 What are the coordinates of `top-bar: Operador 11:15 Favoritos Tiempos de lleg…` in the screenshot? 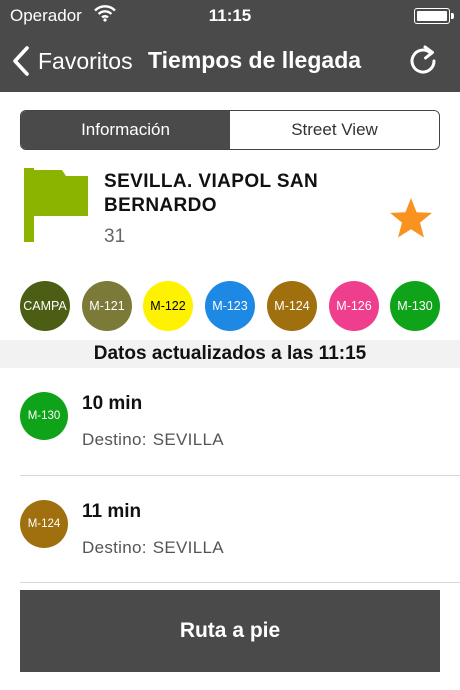 It's located at (230, 46).